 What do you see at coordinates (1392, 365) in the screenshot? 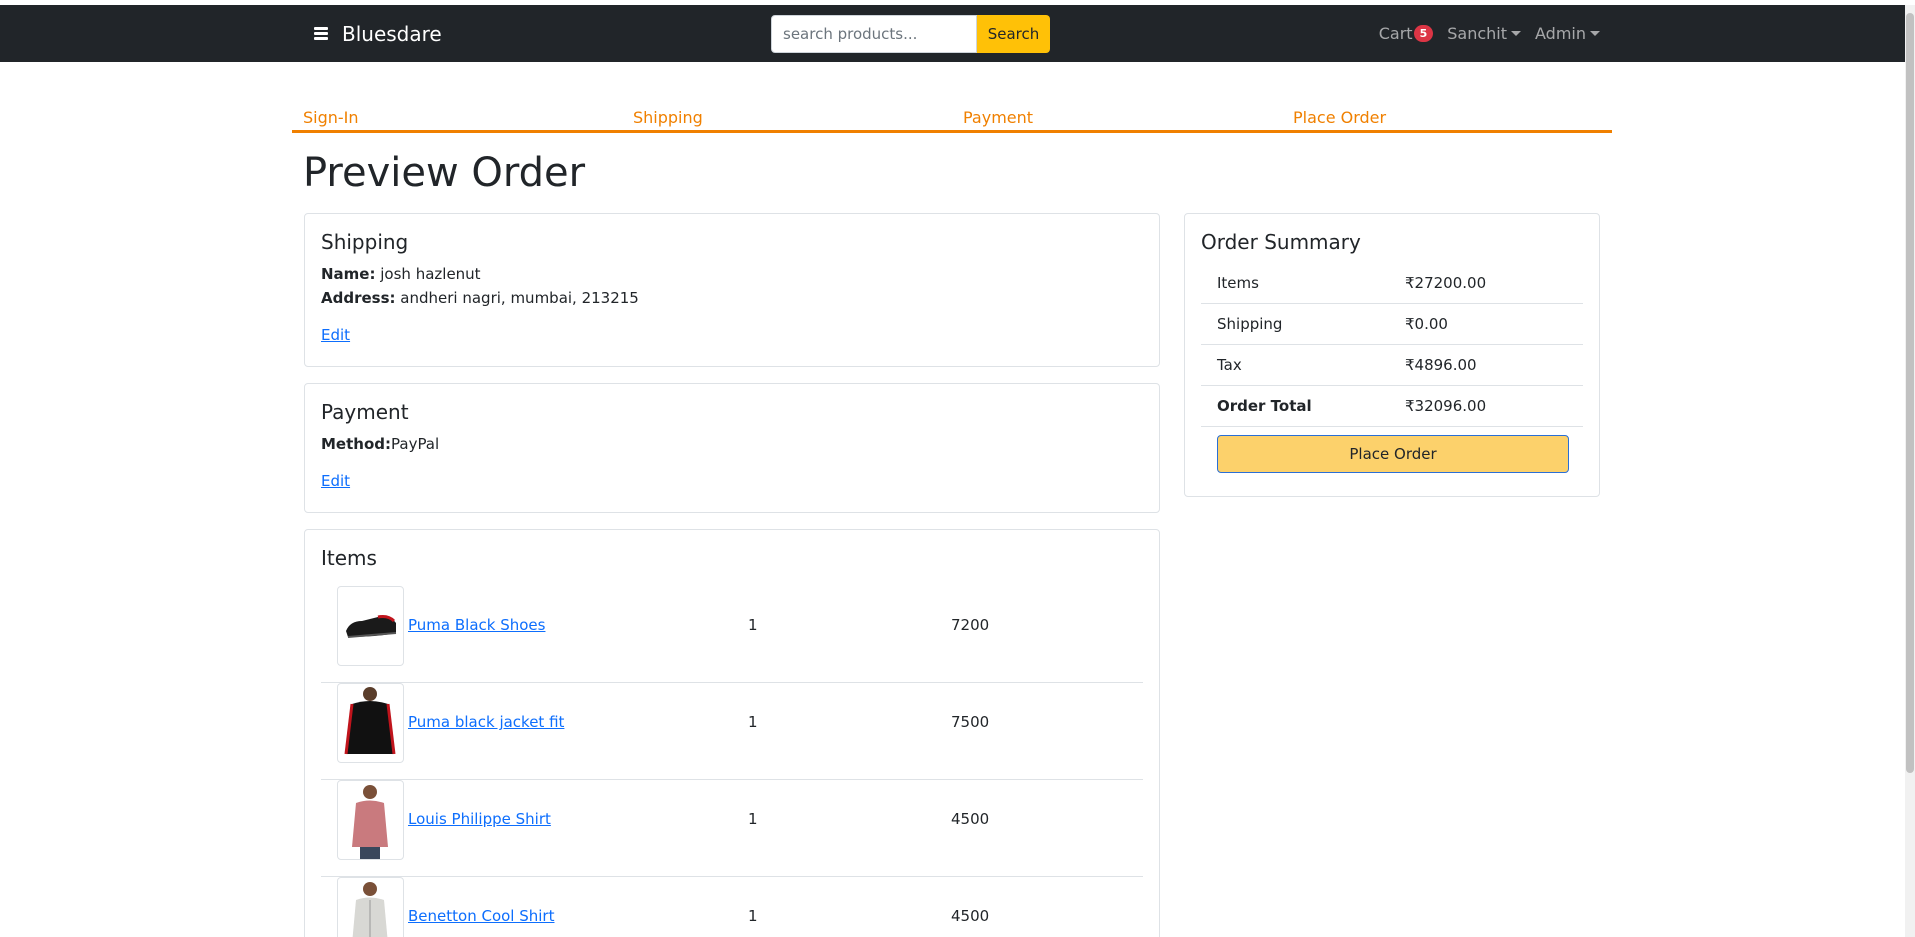
I see `summary-row-tax: Tax ₹4896.00` at bounding box center [1392, 365].